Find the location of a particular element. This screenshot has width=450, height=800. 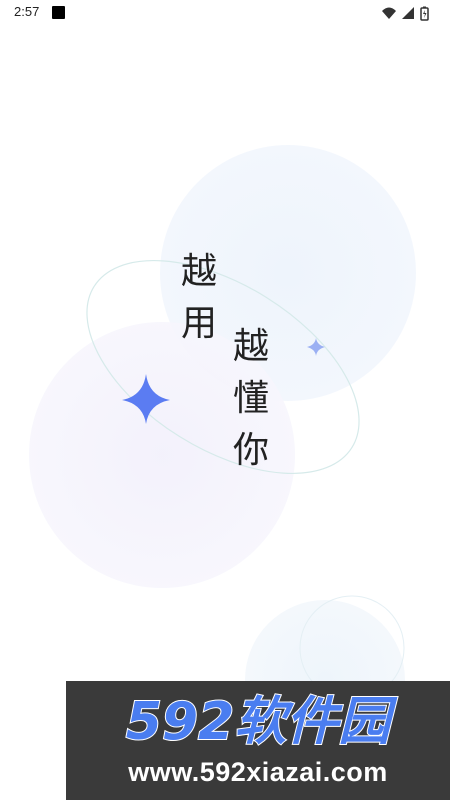

slogan-char: 懂 is located at coordinates (250, 398).